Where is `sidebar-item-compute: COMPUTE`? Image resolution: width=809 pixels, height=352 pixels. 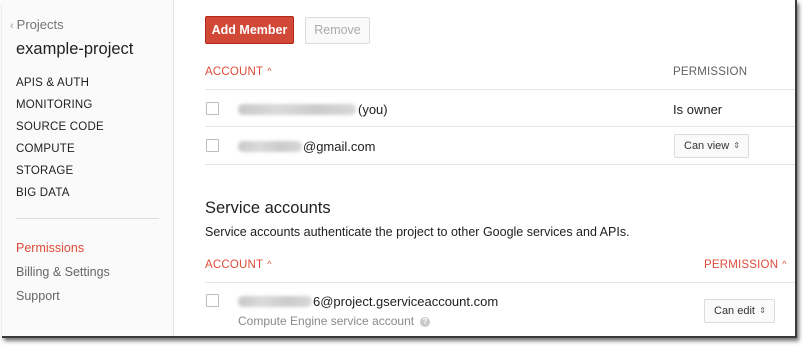
sidebar-item-compute: COMPUTE is located at coordinates (60, 153).